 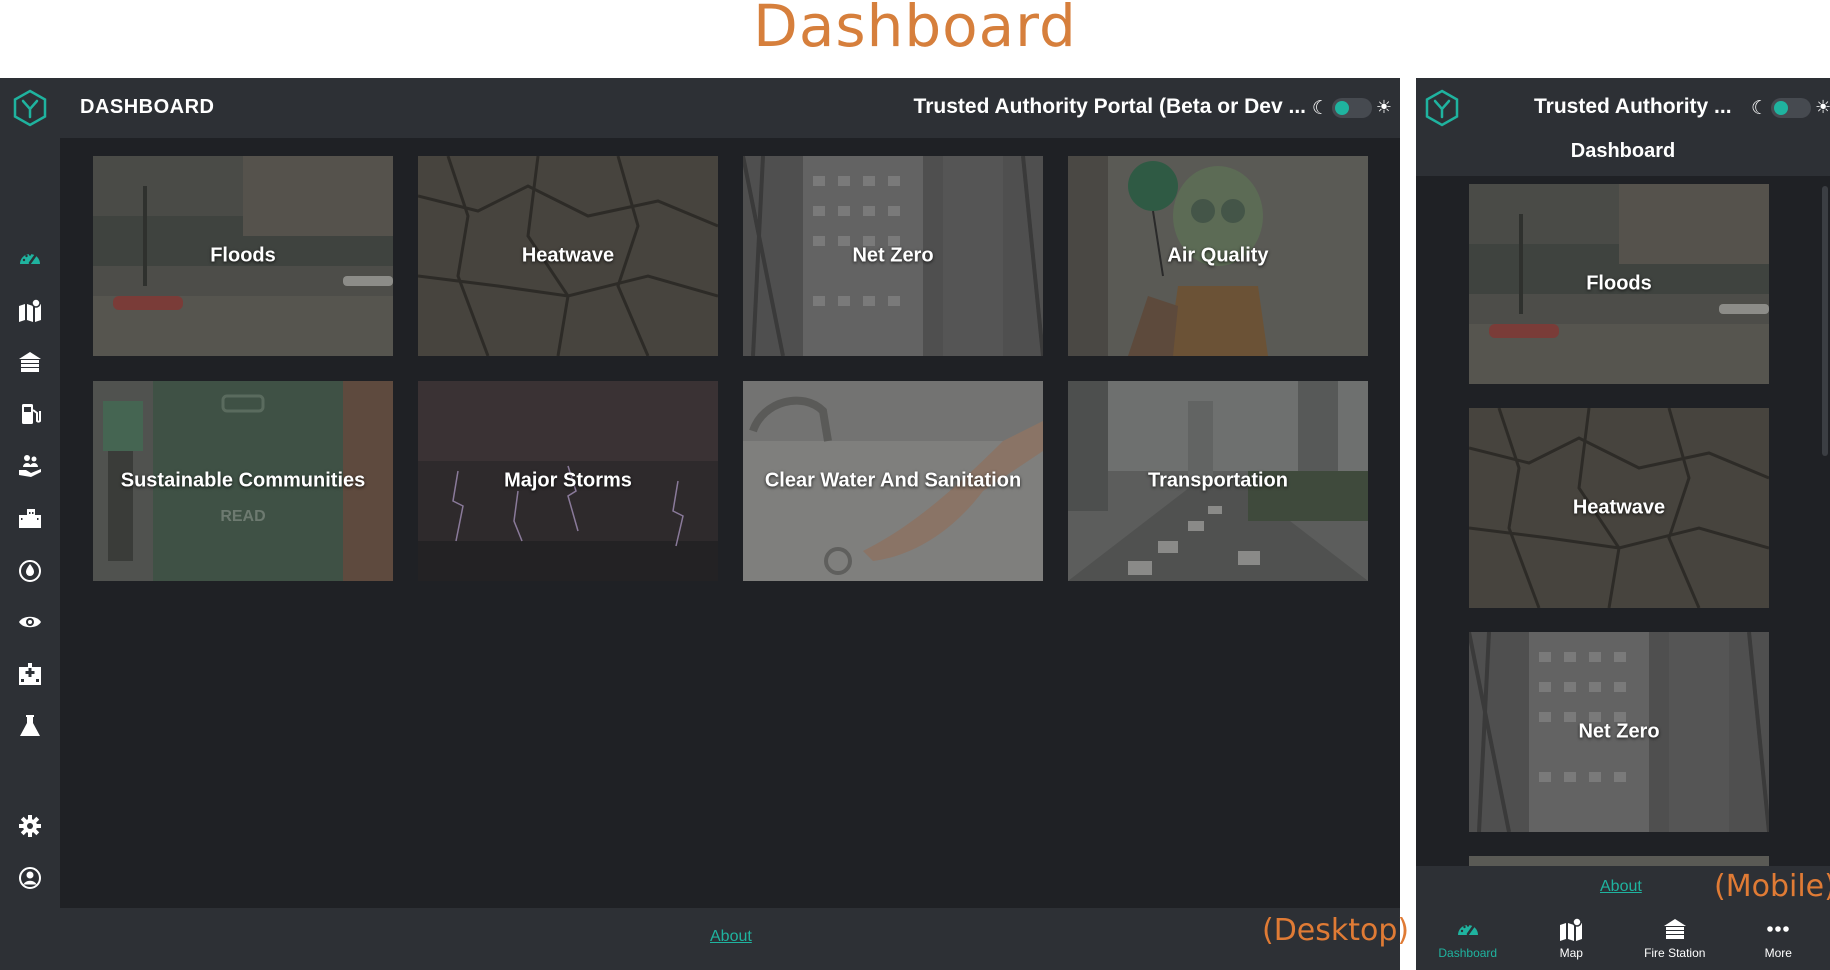 I want to click on tile-transportation: Transportation, so click(x=1218, y=481).